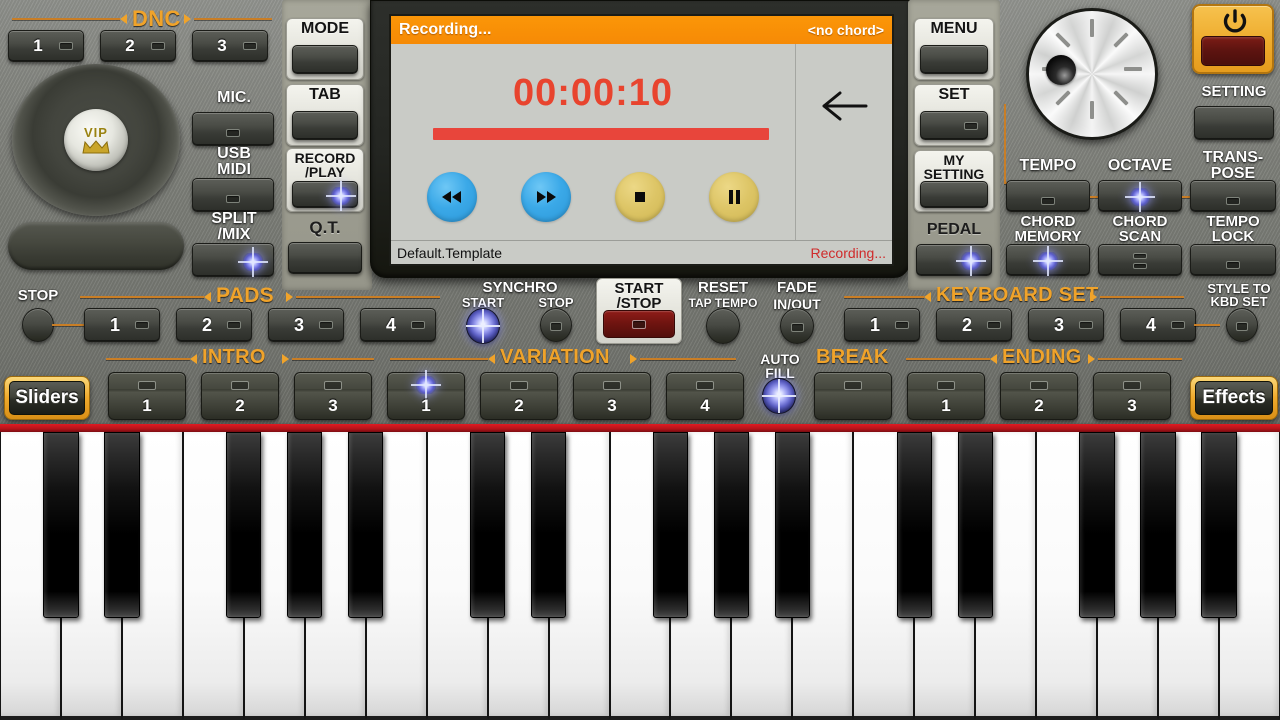 This screenshot has width=1280, height=720. Describe the element at coordinates (1066, 325) in the screenshot. I see `keyboard-set-button-3: 3` at that location.